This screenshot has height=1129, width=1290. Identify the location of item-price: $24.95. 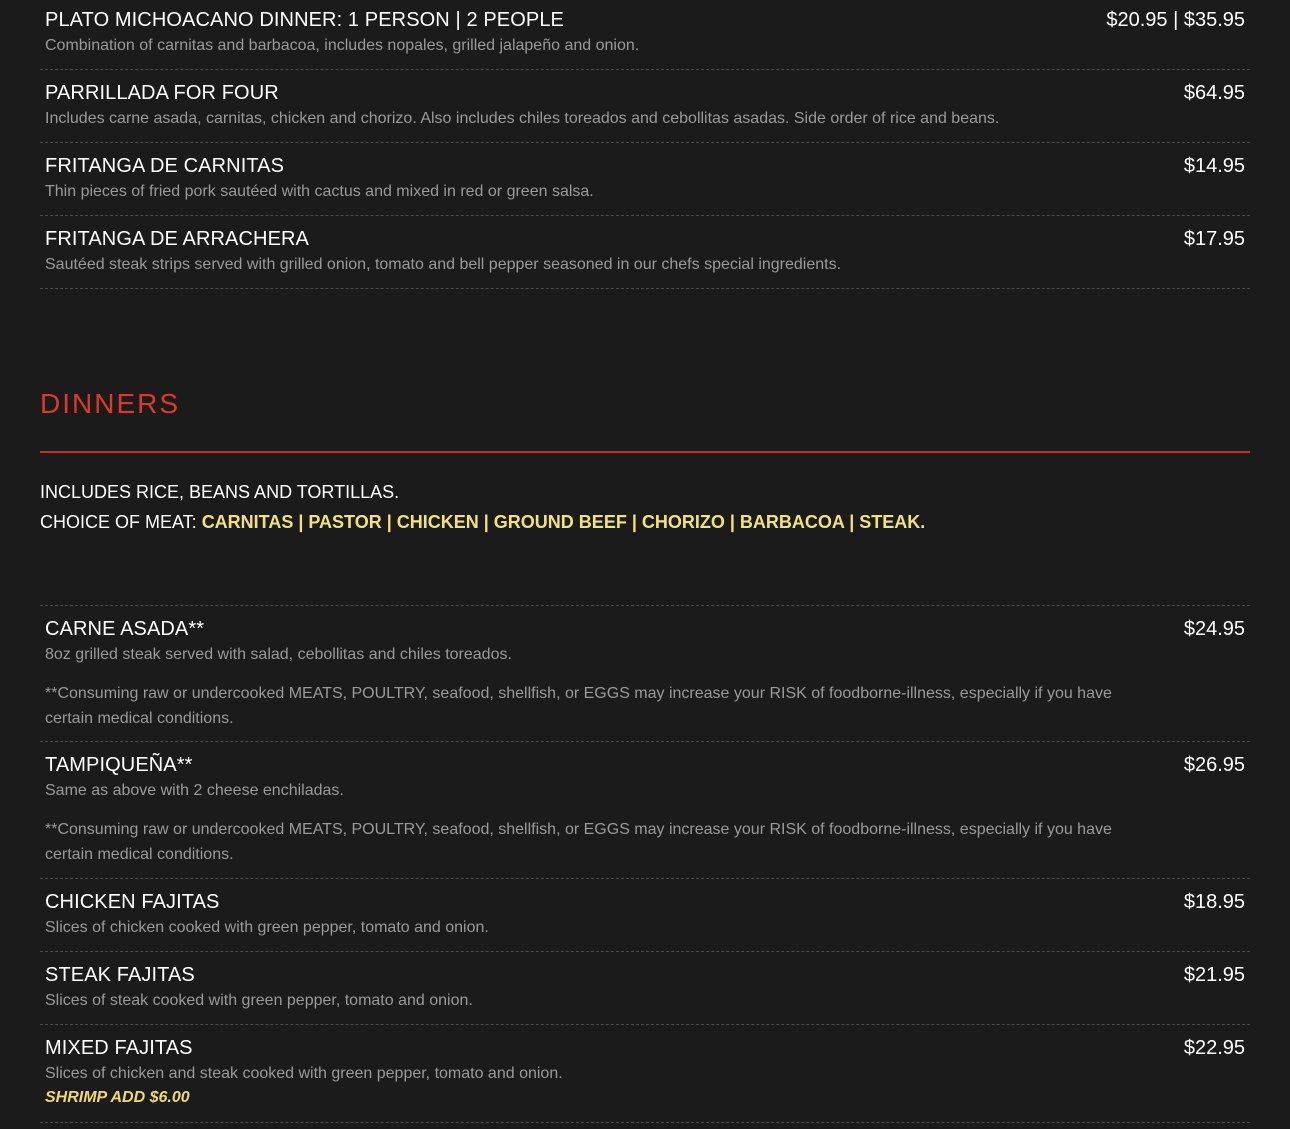
(1214, 629).